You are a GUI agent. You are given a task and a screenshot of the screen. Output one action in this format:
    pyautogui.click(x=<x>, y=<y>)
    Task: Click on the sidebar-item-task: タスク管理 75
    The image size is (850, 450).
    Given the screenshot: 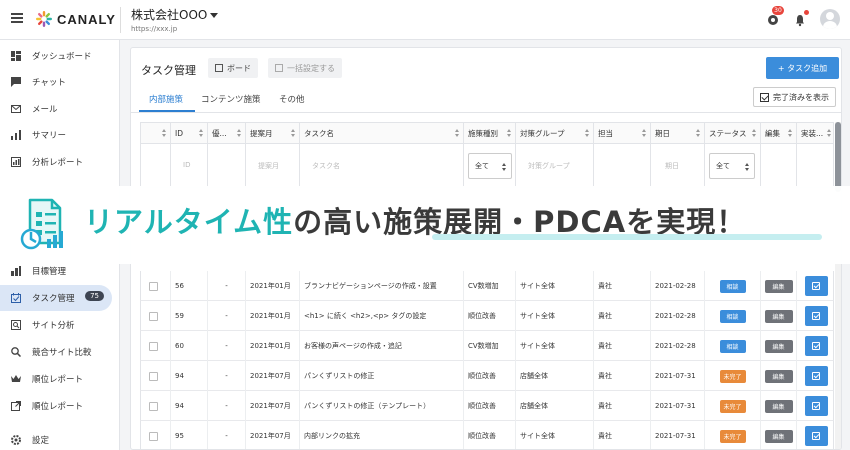 What is the action you would take?
    pyautogui.click(x=56, y=298)
    